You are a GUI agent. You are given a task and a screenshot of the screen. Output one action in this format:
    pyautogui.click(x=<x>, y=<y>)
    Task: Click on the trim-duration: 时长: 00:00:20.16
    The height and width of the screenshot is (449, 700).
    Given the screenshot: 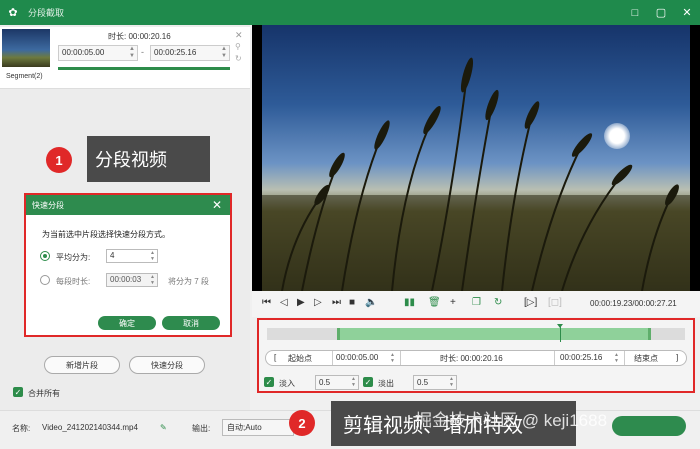 What is the action you would take?
    pyautogui.click(x=471, y=358)
    